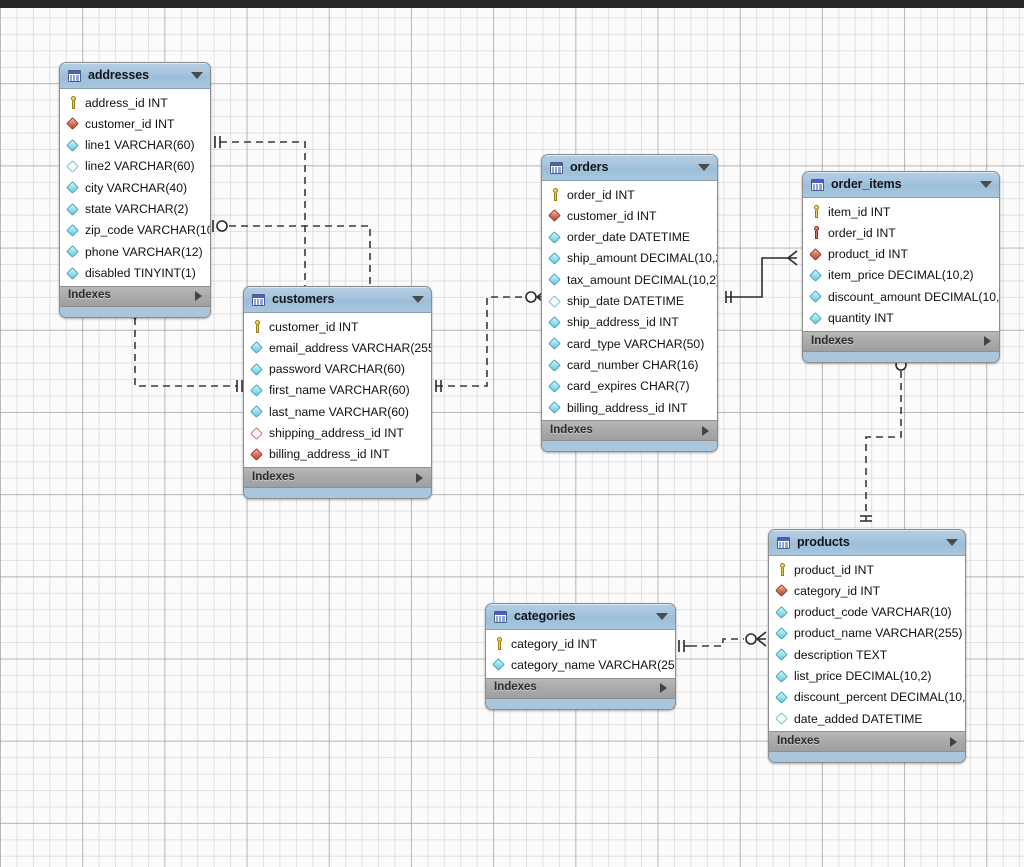 The height and width of the screenshot is (867, 1024). Describe the element at coordinates (867, 718) in the screenshot. I see `column-row: date_added DATETIME` at that location.